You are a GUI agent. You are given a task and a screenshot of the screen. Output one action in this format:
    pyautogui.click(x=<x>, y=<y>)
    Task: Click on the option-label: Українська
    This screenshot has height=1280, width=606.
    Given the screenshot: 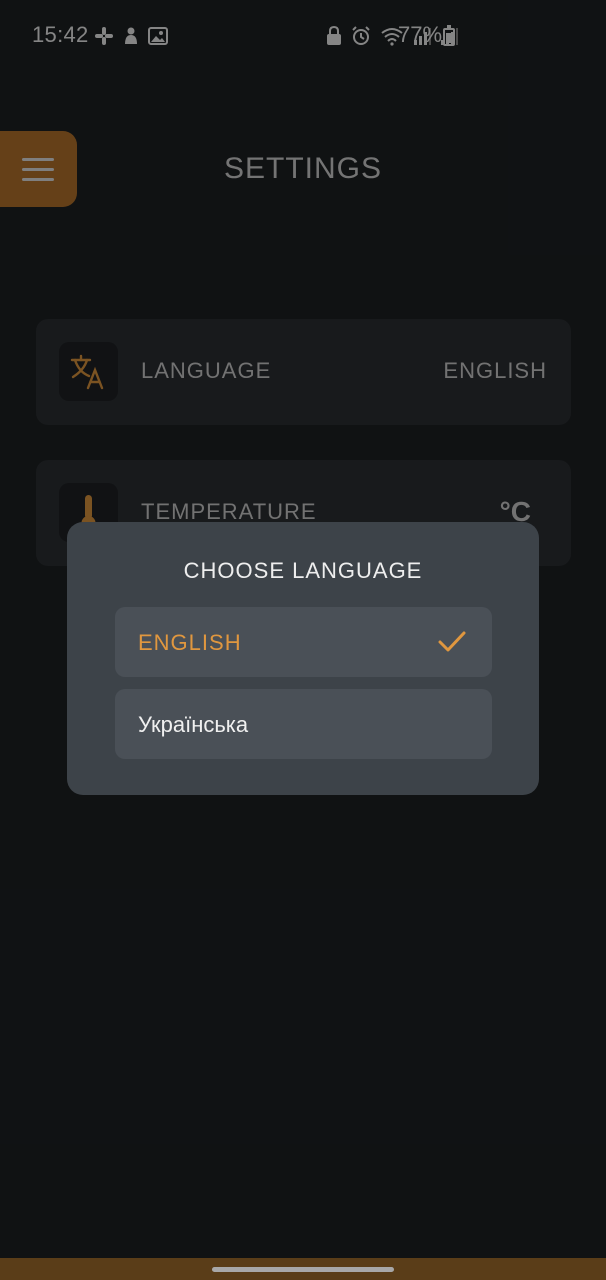 What is the action you would take?
    pyautogui.click(x=193, y=724)
    